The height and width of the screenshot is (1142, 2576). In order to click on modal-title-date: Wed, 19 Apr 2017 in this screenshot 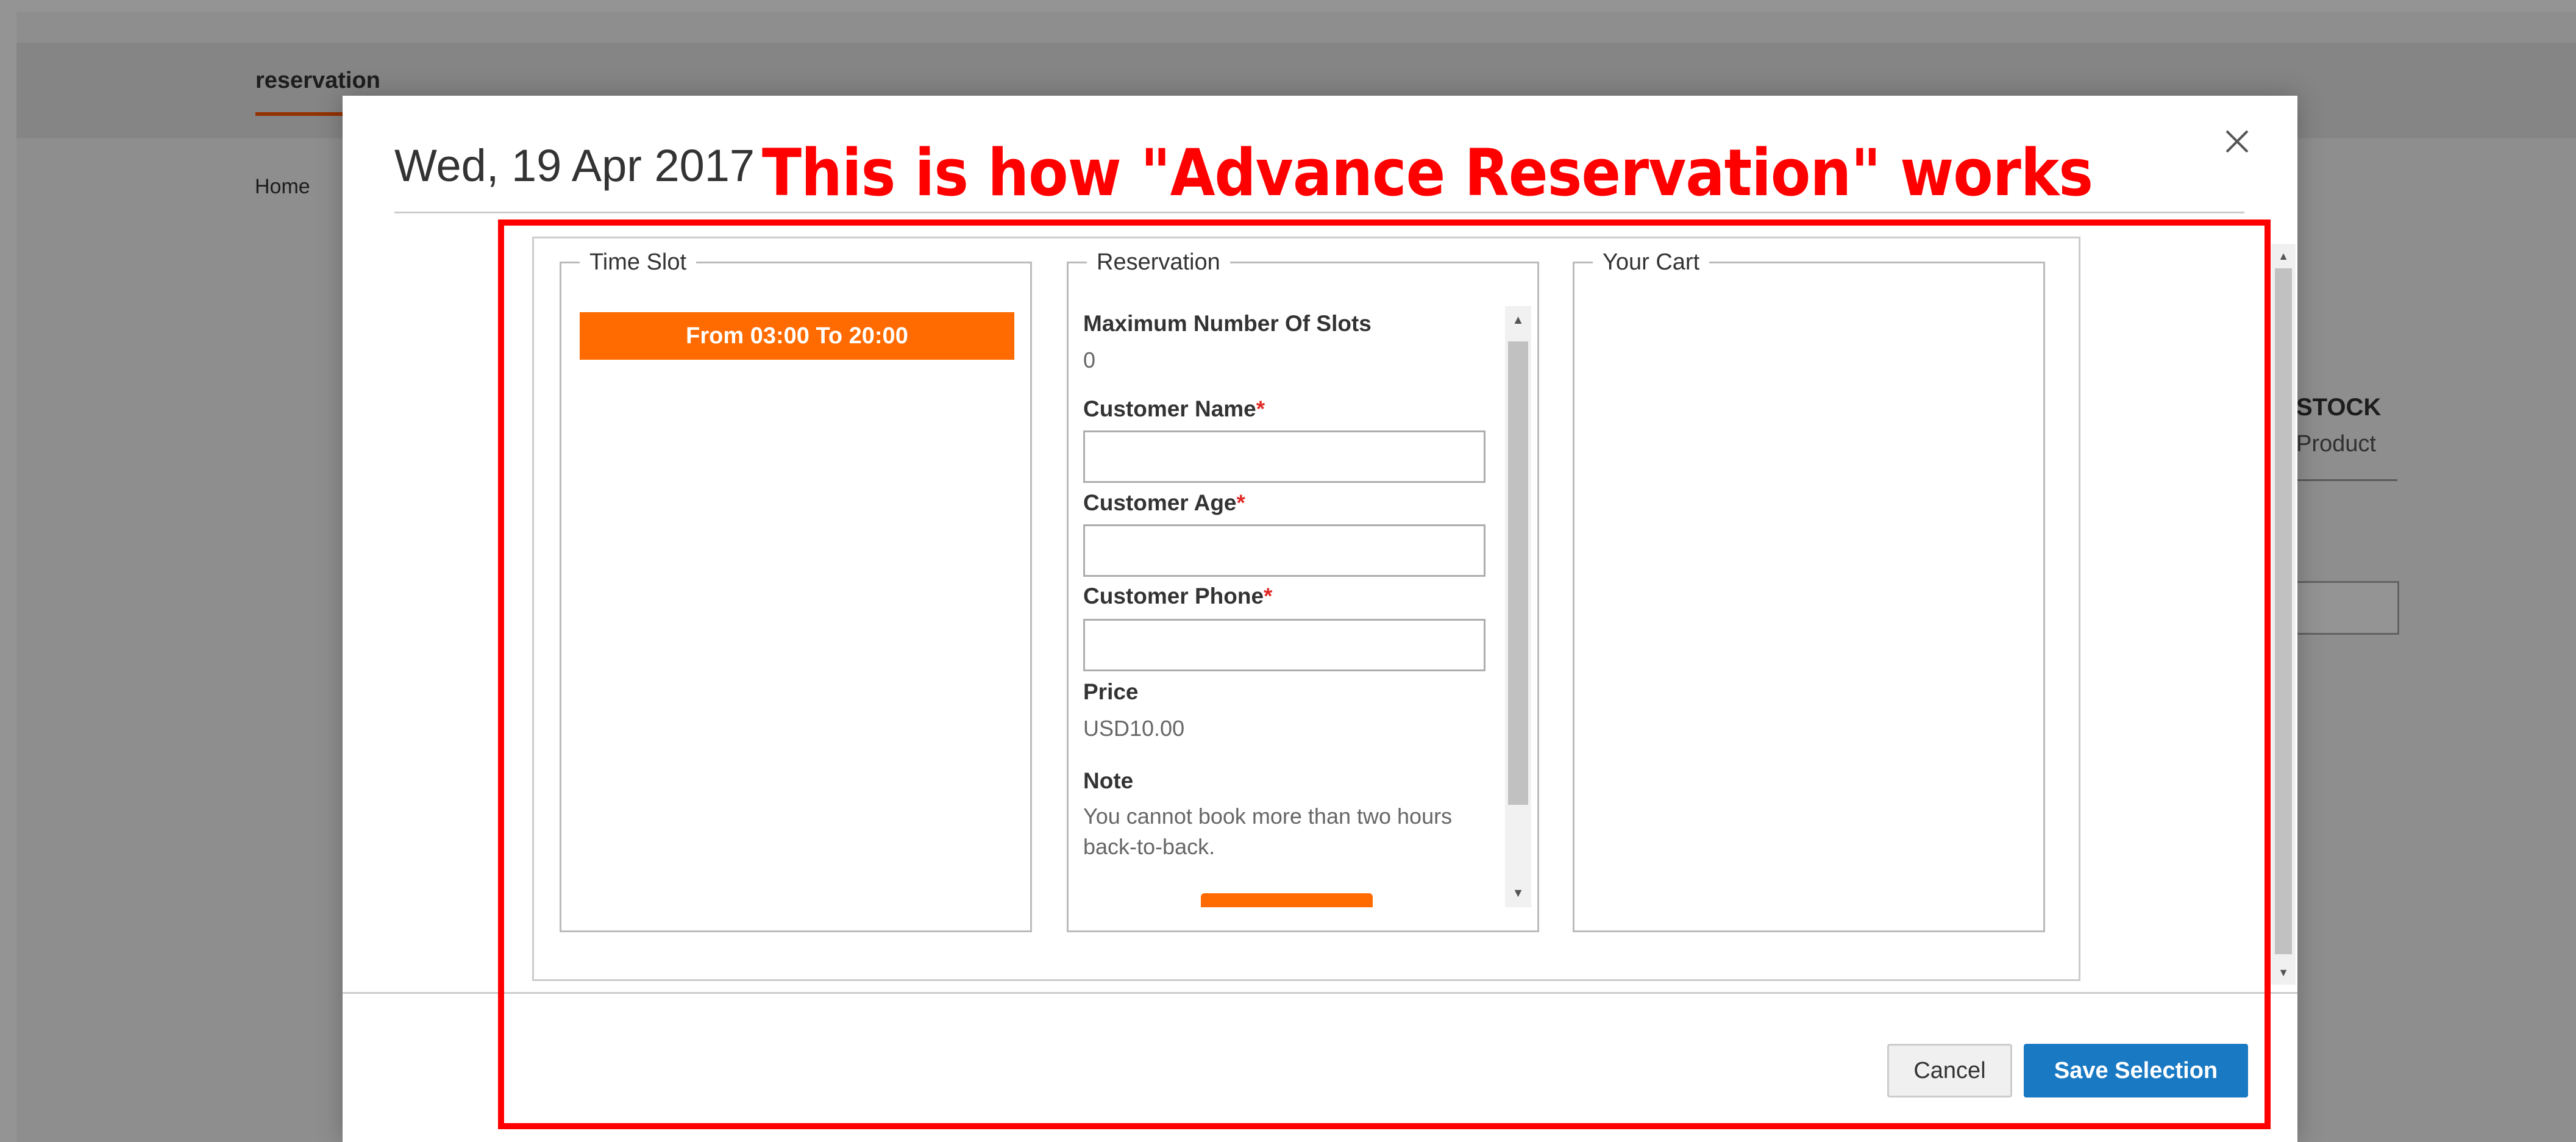, I will do `click(574, 165)`.